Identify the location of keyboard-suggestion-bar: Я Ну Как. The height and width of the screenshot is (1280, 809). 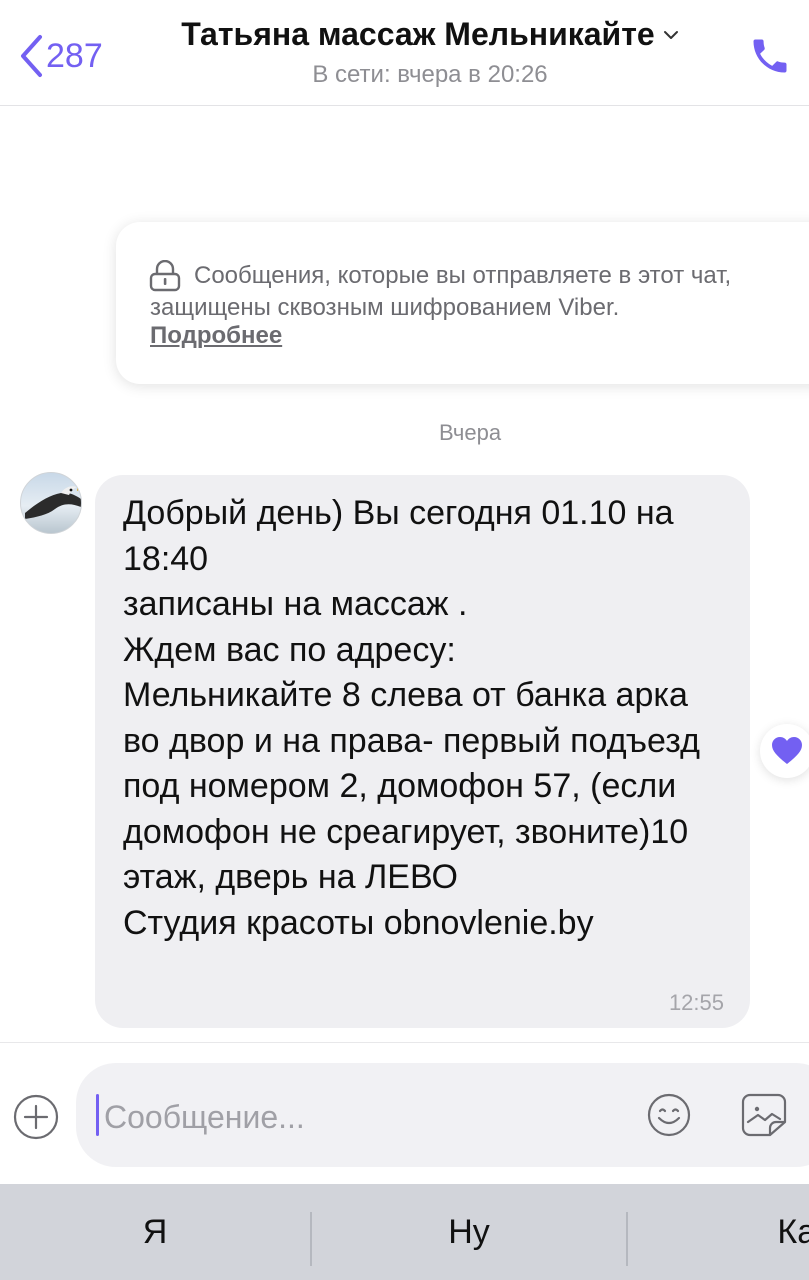
(404, 1232).